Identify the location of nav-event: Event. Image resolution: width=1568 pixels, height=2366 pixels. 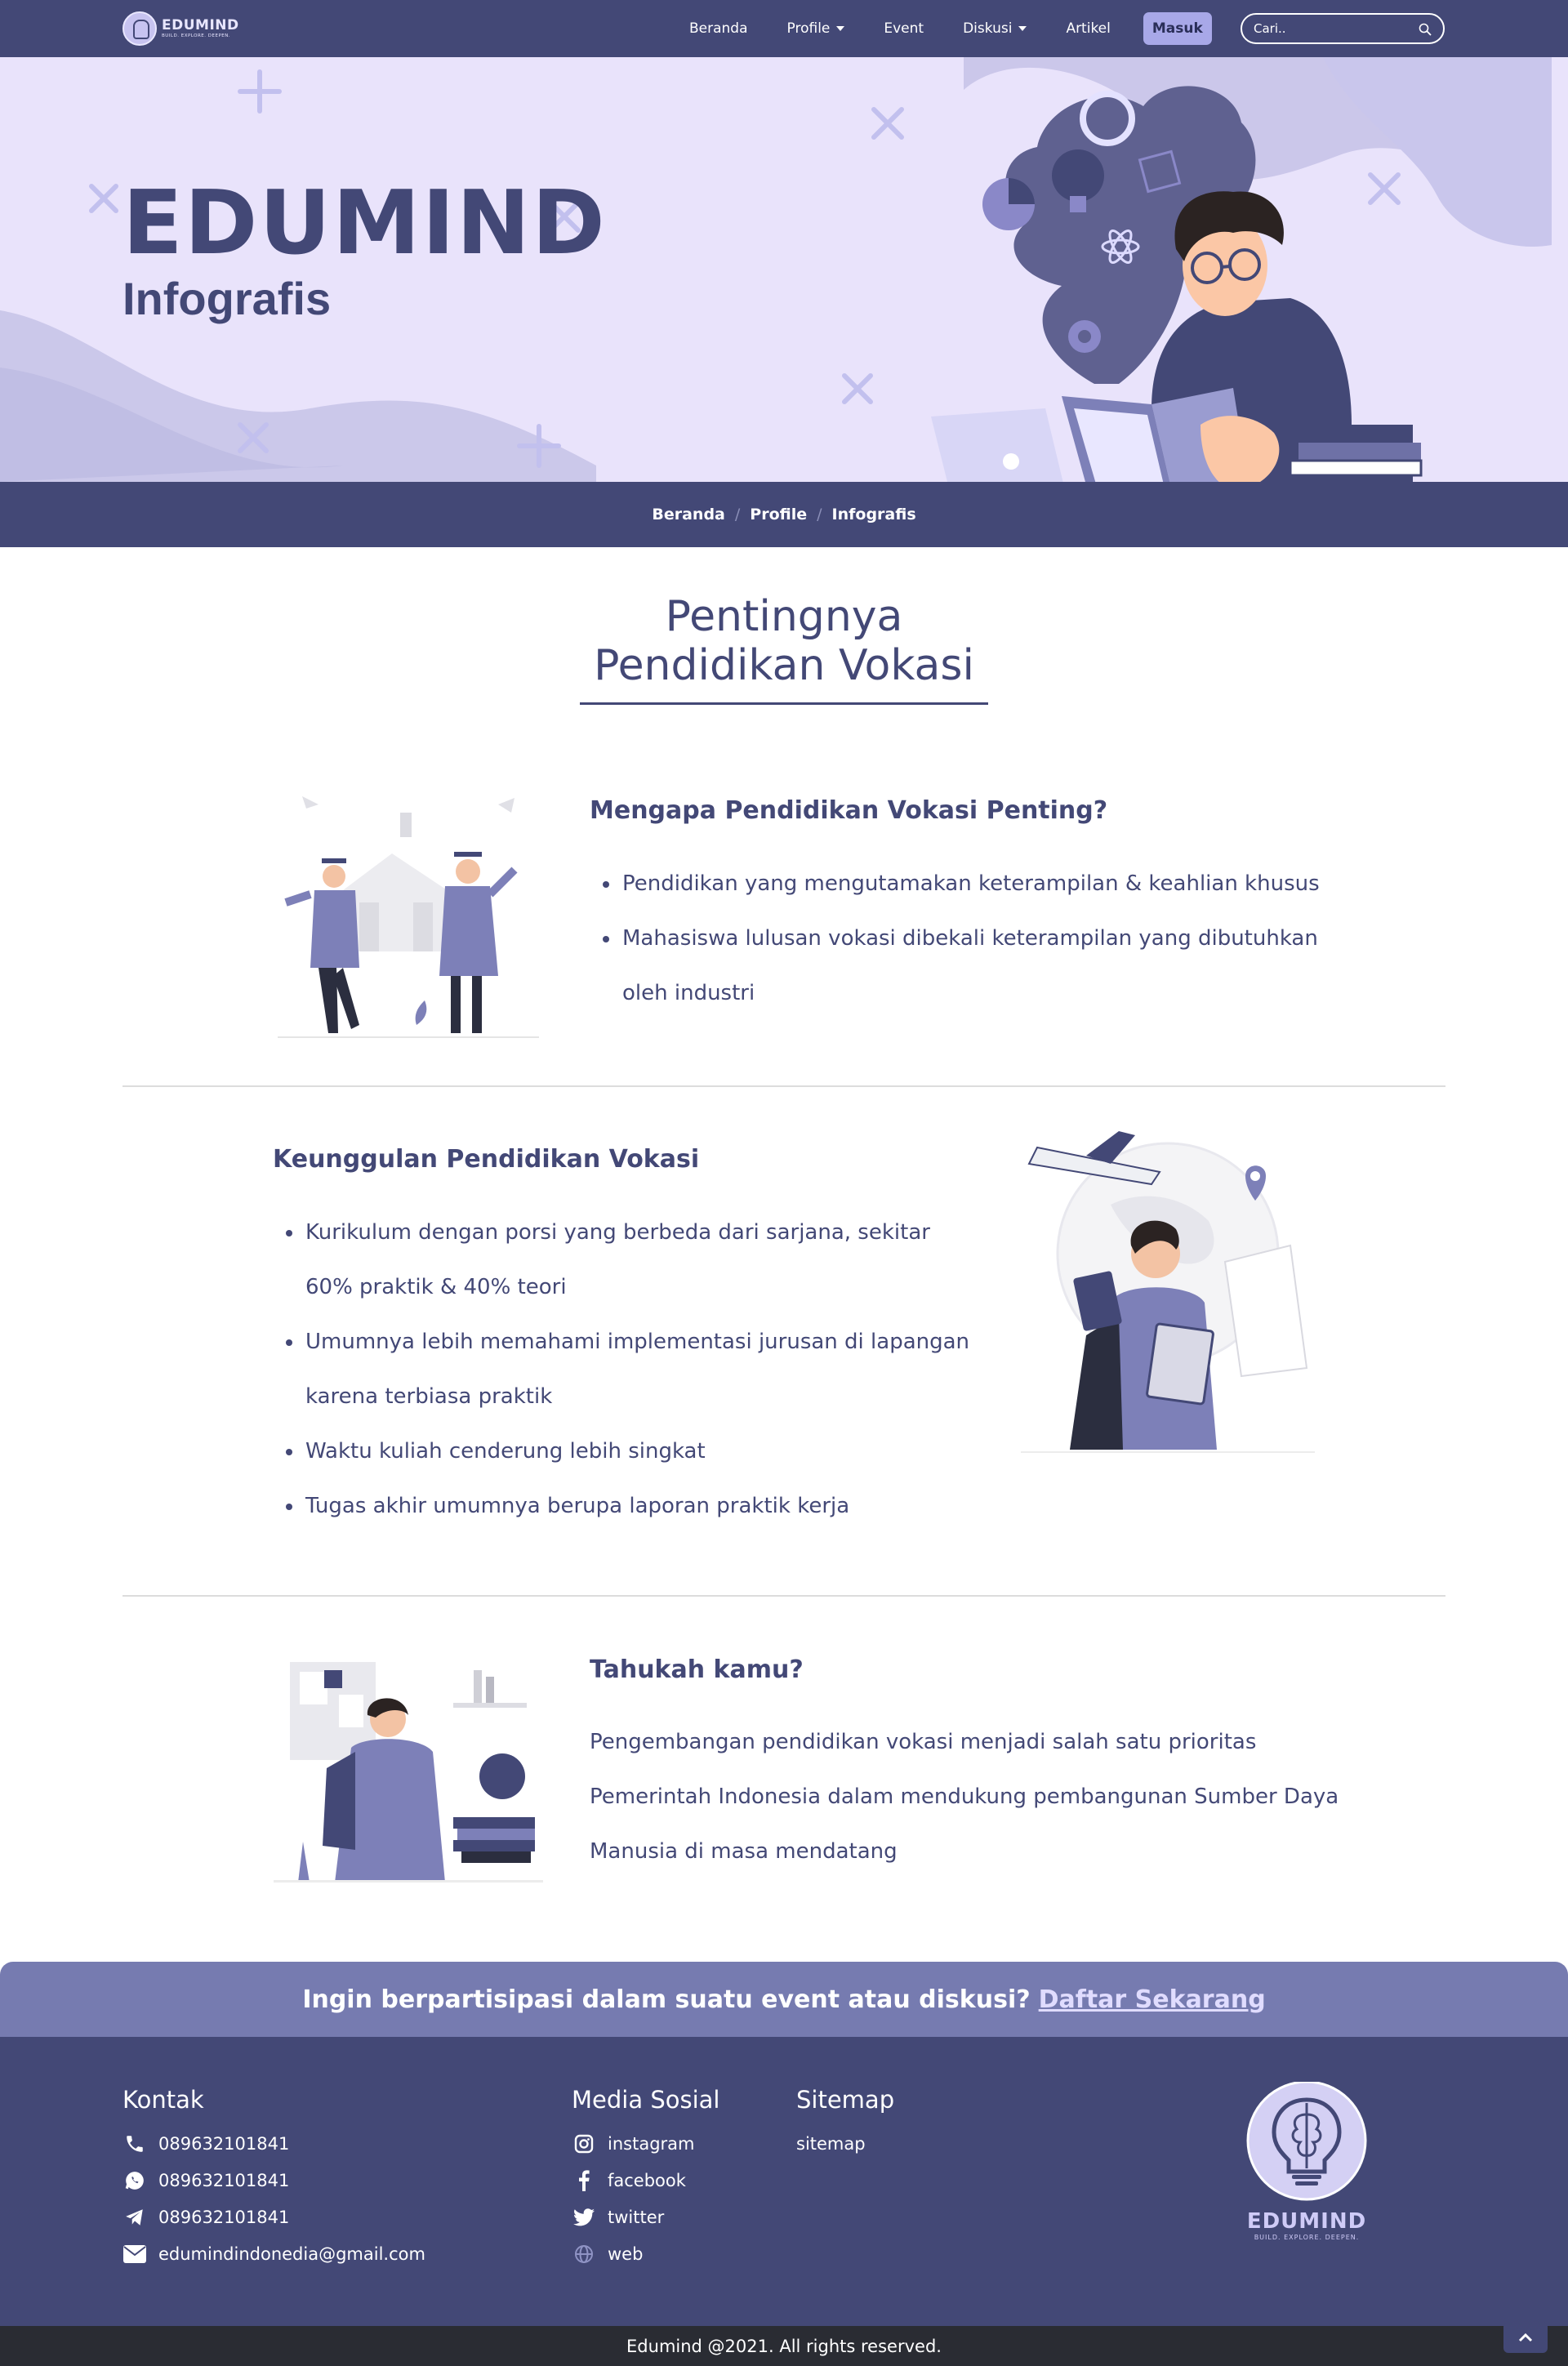
(903, 28).